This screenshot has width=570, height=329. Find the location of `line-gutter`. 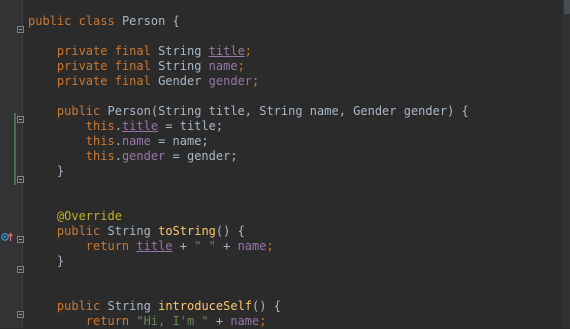

line-gutter is located at coordinates (11, 164).